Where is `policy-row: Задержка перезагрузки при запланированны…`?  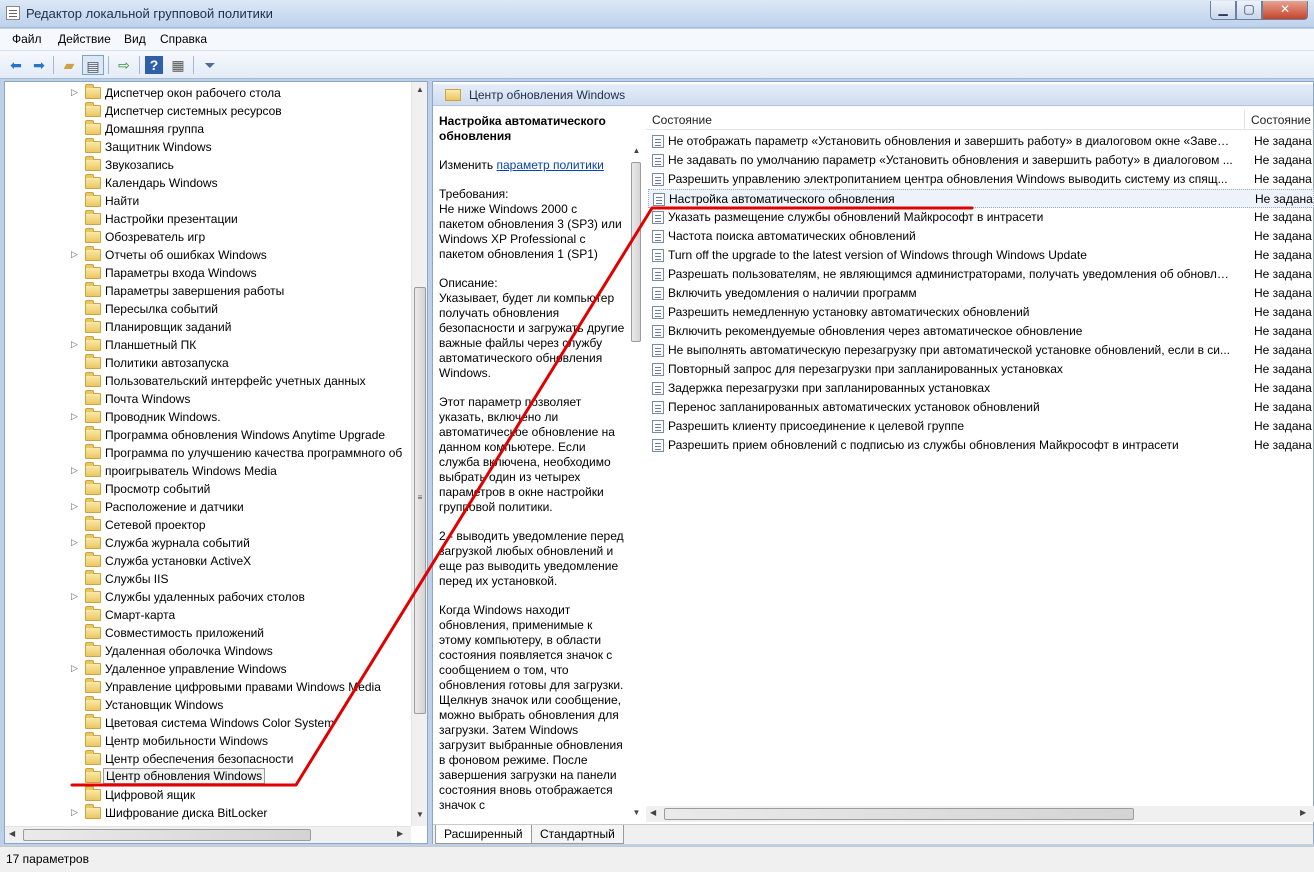 policy-row: Задержка перезагрузки при запланированны… is located at coordinates (981, 388).